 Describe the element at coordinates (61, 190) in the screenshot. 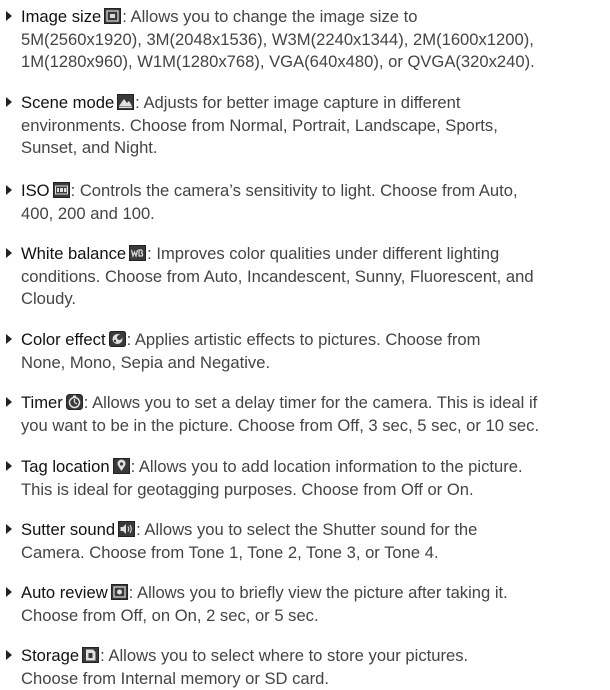

I see `iso-icon` at that location.